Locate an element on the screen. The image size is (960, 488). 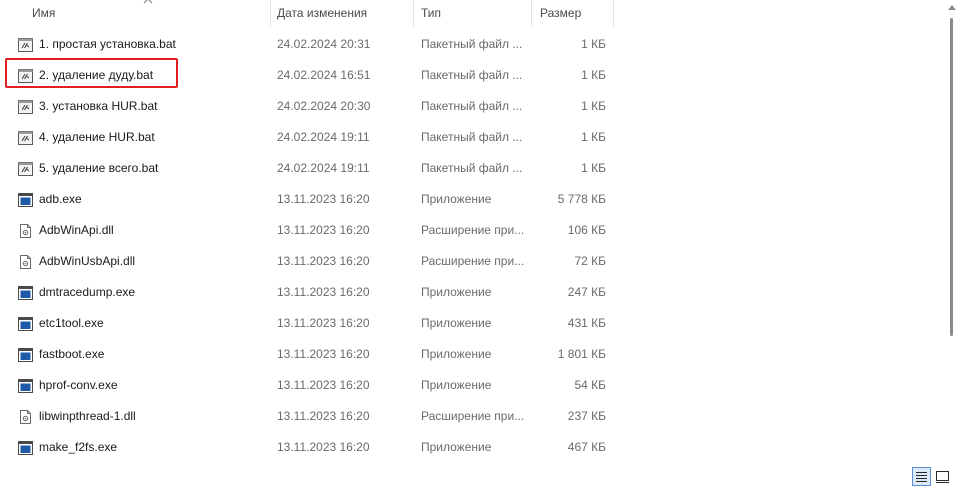
tiles-view-icon is located at coordinates (942, 477).